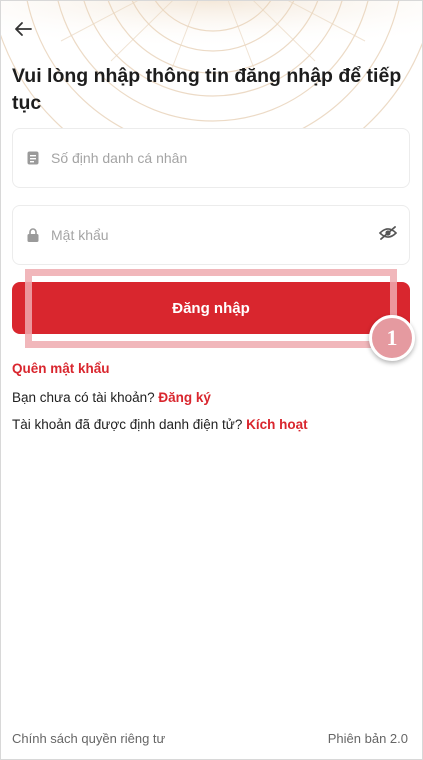 The height and width of the screenshot is (760, 423). I want to click on id-number-field, so click(211, 158).